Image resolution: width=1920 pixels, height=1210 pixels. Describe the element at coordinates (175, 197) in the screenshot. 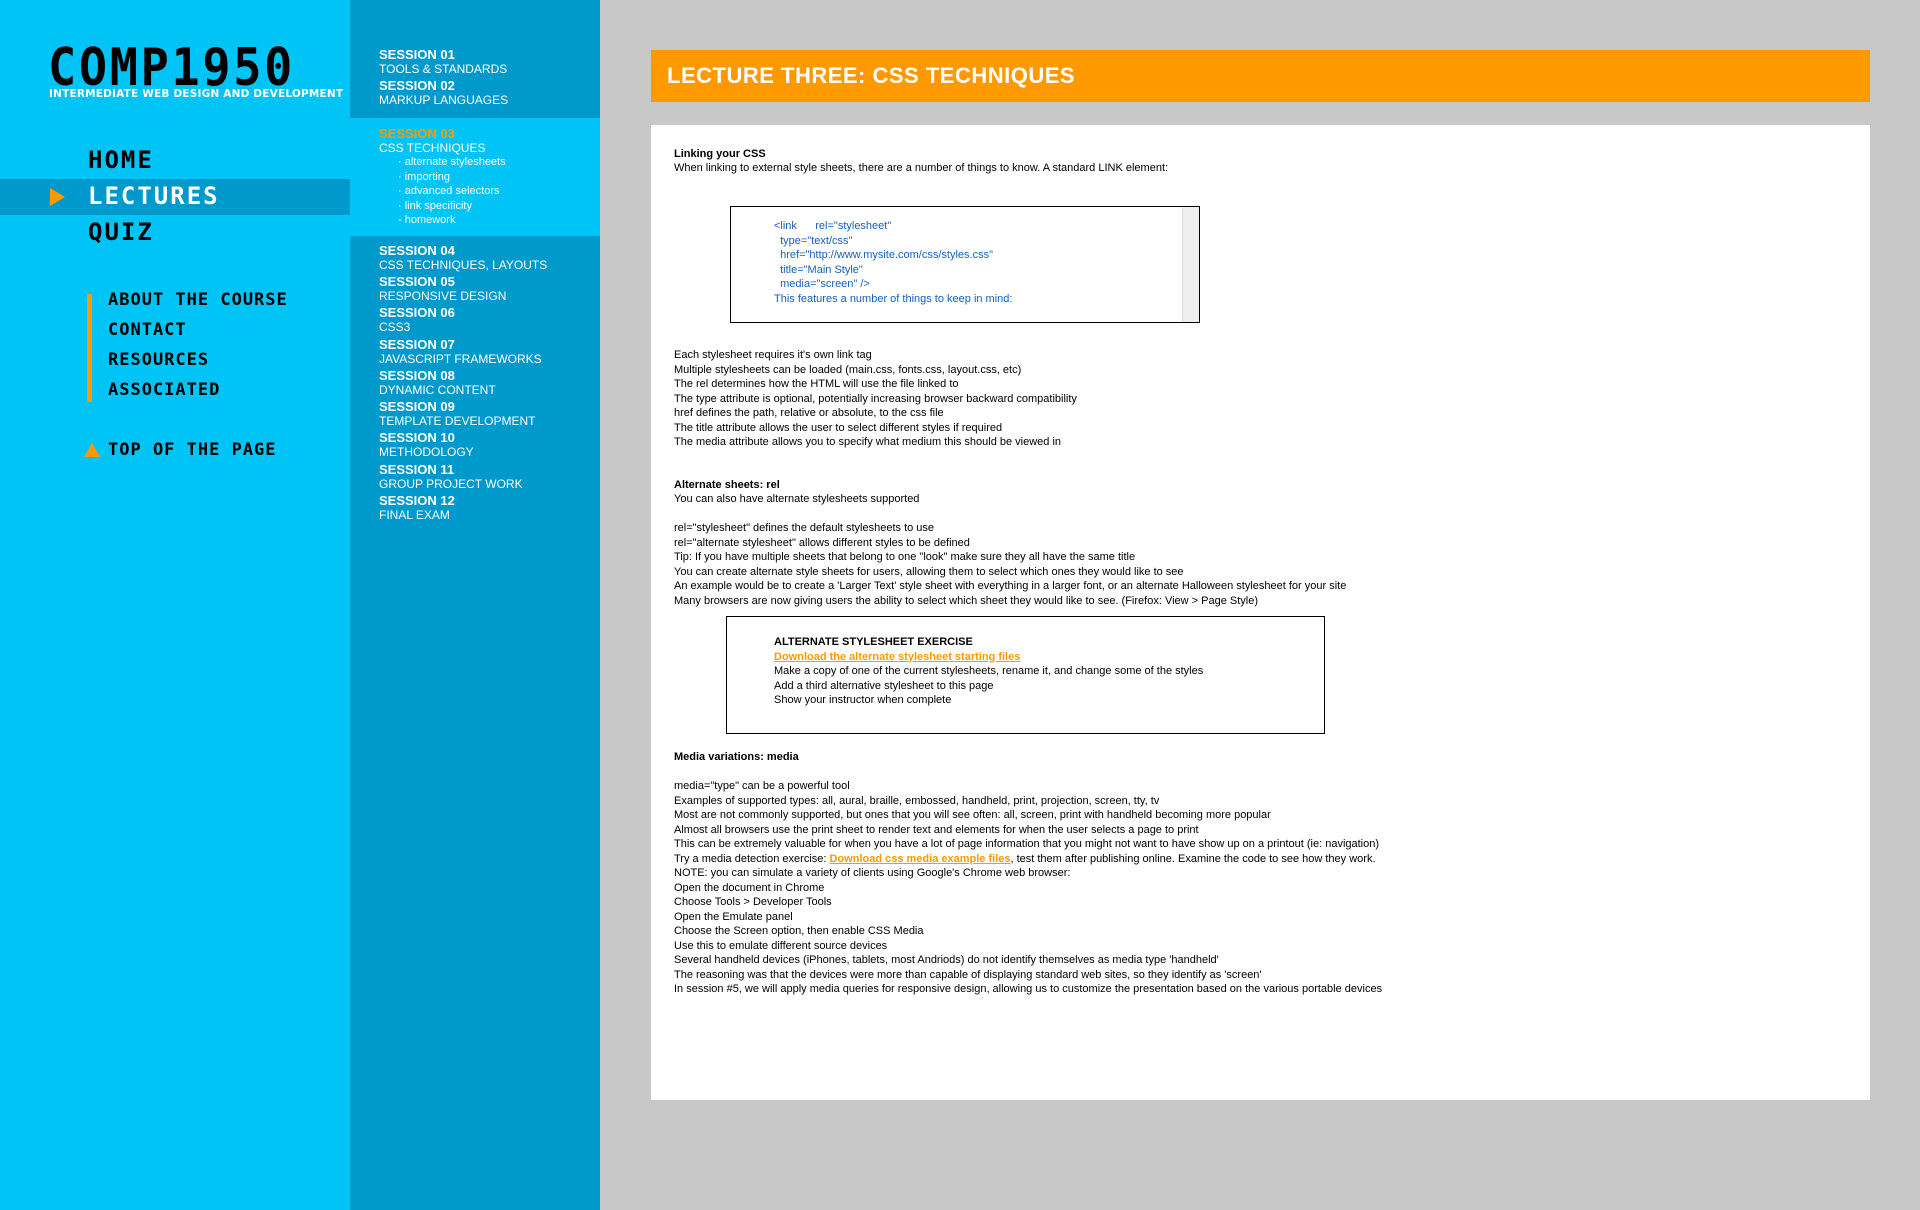

I see `nav-lectures: LECTURES` at that location.